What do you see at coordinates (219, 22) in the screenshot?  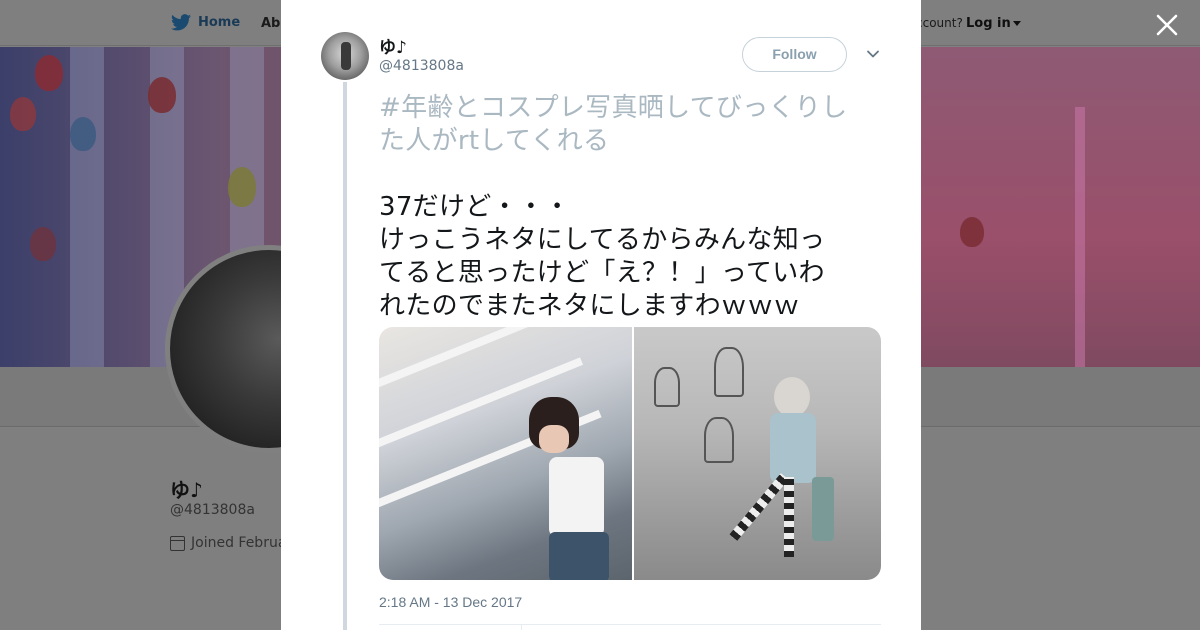 I see `nav-home-label: Home` at bounding box center [219, 22].